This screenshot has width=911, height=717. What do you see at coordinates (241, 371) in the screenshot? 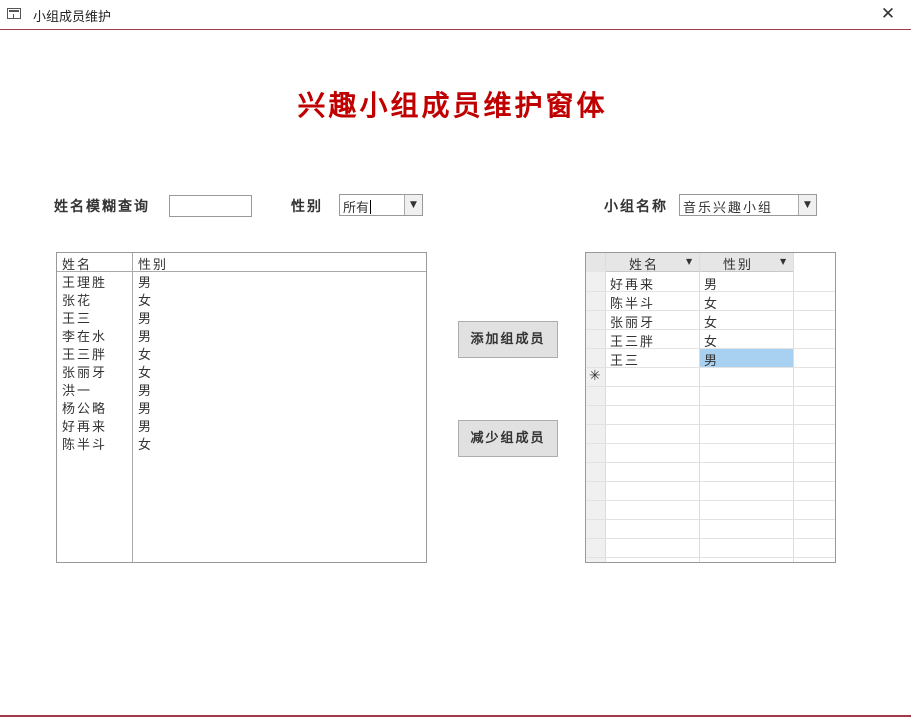
I see `list-item: 张丽牙 女` at bounding box center [241, 371].